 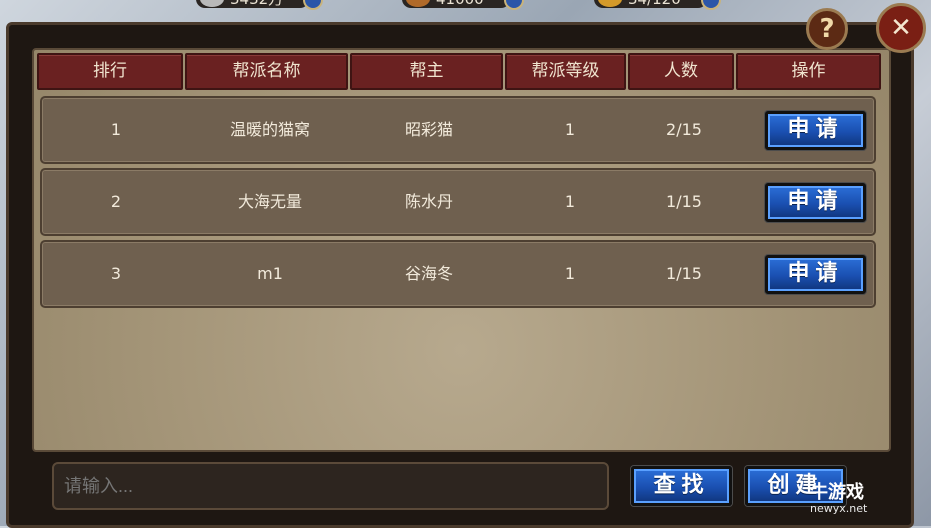 I want to click on members-cell: 2/15, so click(x=684, y=129).